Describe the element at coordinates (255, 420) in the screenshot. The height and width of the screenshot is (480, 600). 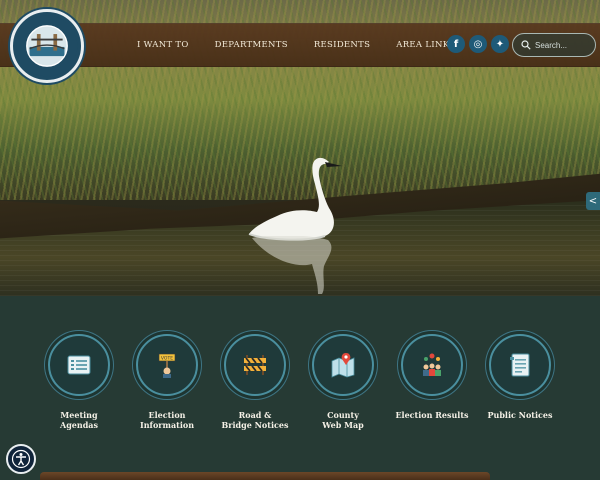
I see `quick-link-label: Road & Bridge Notices` at that location.